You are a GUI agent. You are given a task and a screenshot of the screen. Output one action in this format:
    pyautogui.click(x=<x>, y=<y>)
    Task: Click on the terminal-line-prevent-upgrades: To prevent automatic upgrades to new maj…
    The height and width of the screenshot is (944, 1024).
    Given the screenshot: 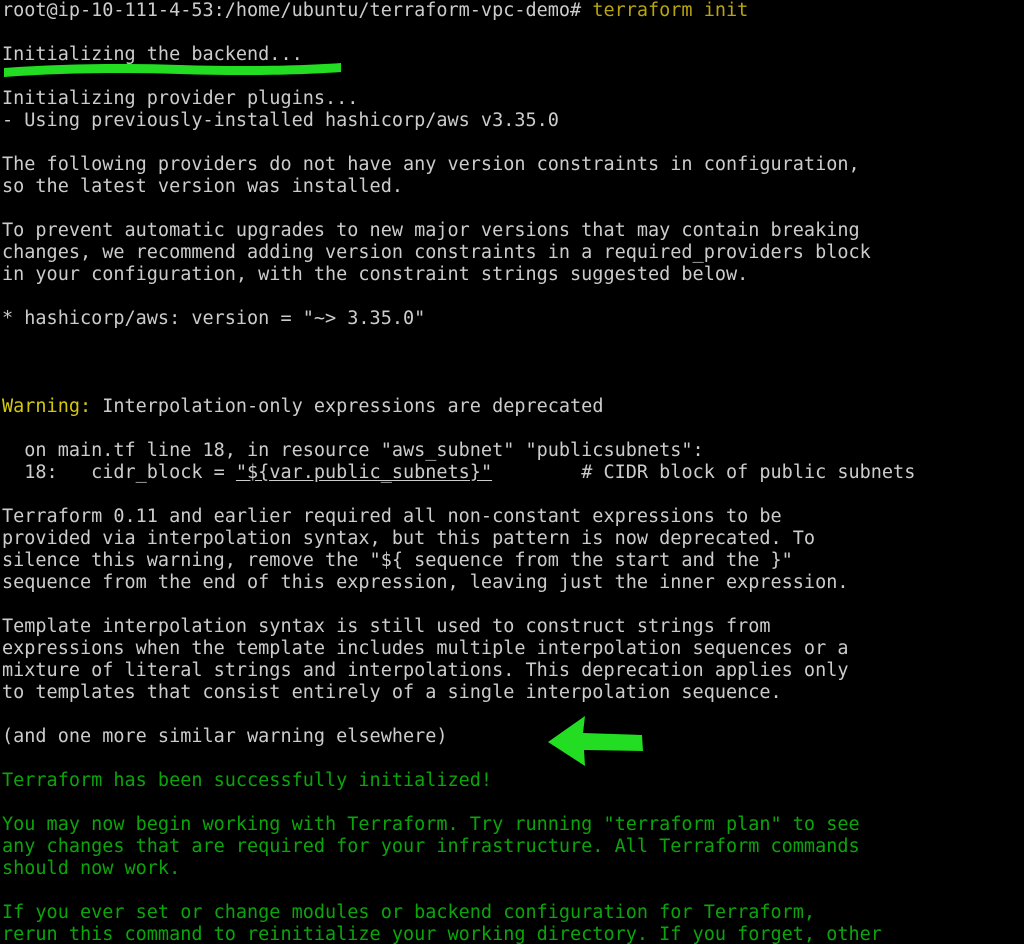 What is the action you would take?
    pyautogui.click(x=513, y=231)
    